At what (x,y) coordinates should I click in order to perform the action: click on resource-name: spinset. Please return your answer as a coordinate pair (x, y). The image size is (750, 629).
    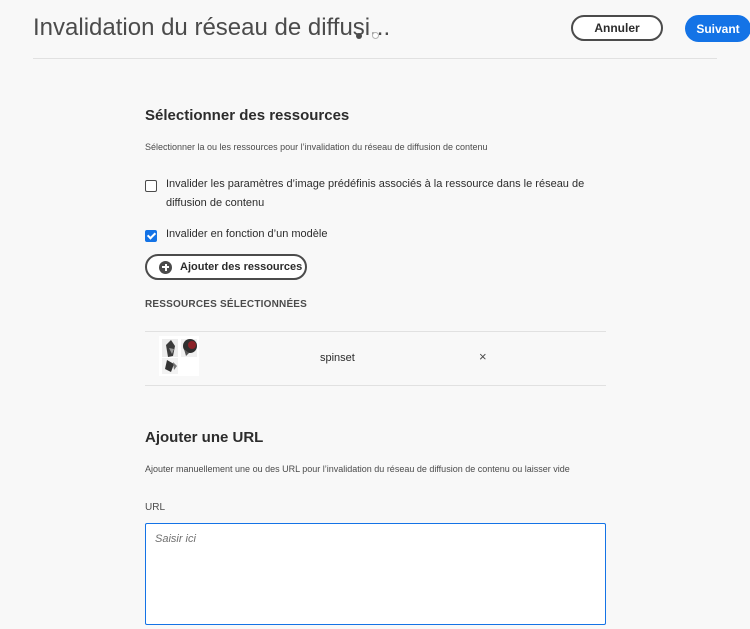
    Looking at the image, I should click on (337, 358).